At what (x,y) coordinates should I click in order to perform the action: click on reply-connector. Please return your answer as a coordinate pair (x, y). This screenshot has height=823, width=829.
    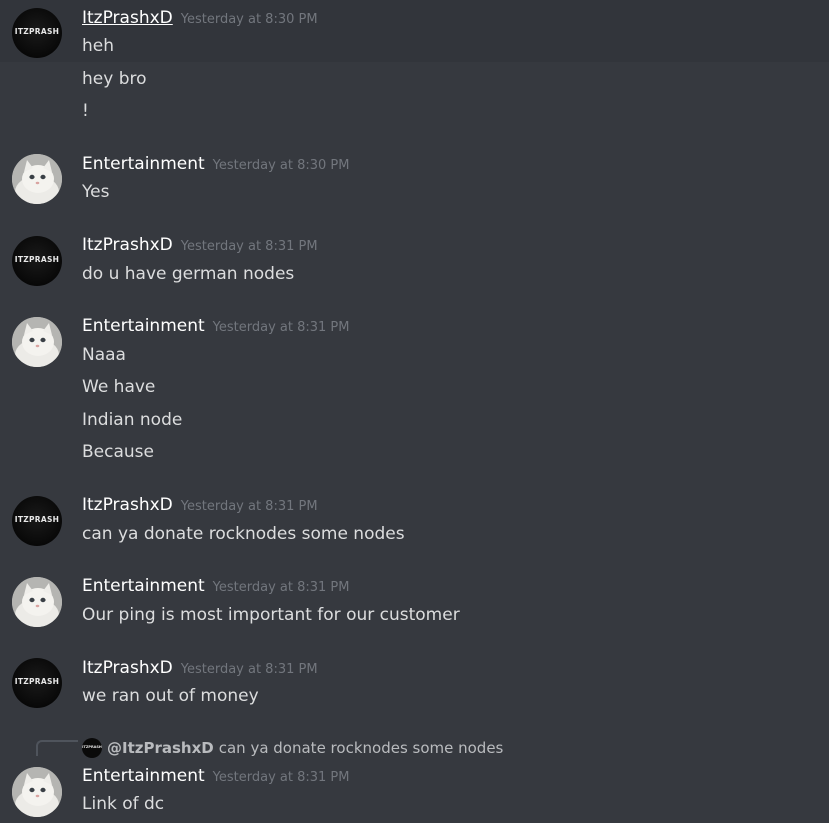
    Looking at the image, I should click on (57, 748).